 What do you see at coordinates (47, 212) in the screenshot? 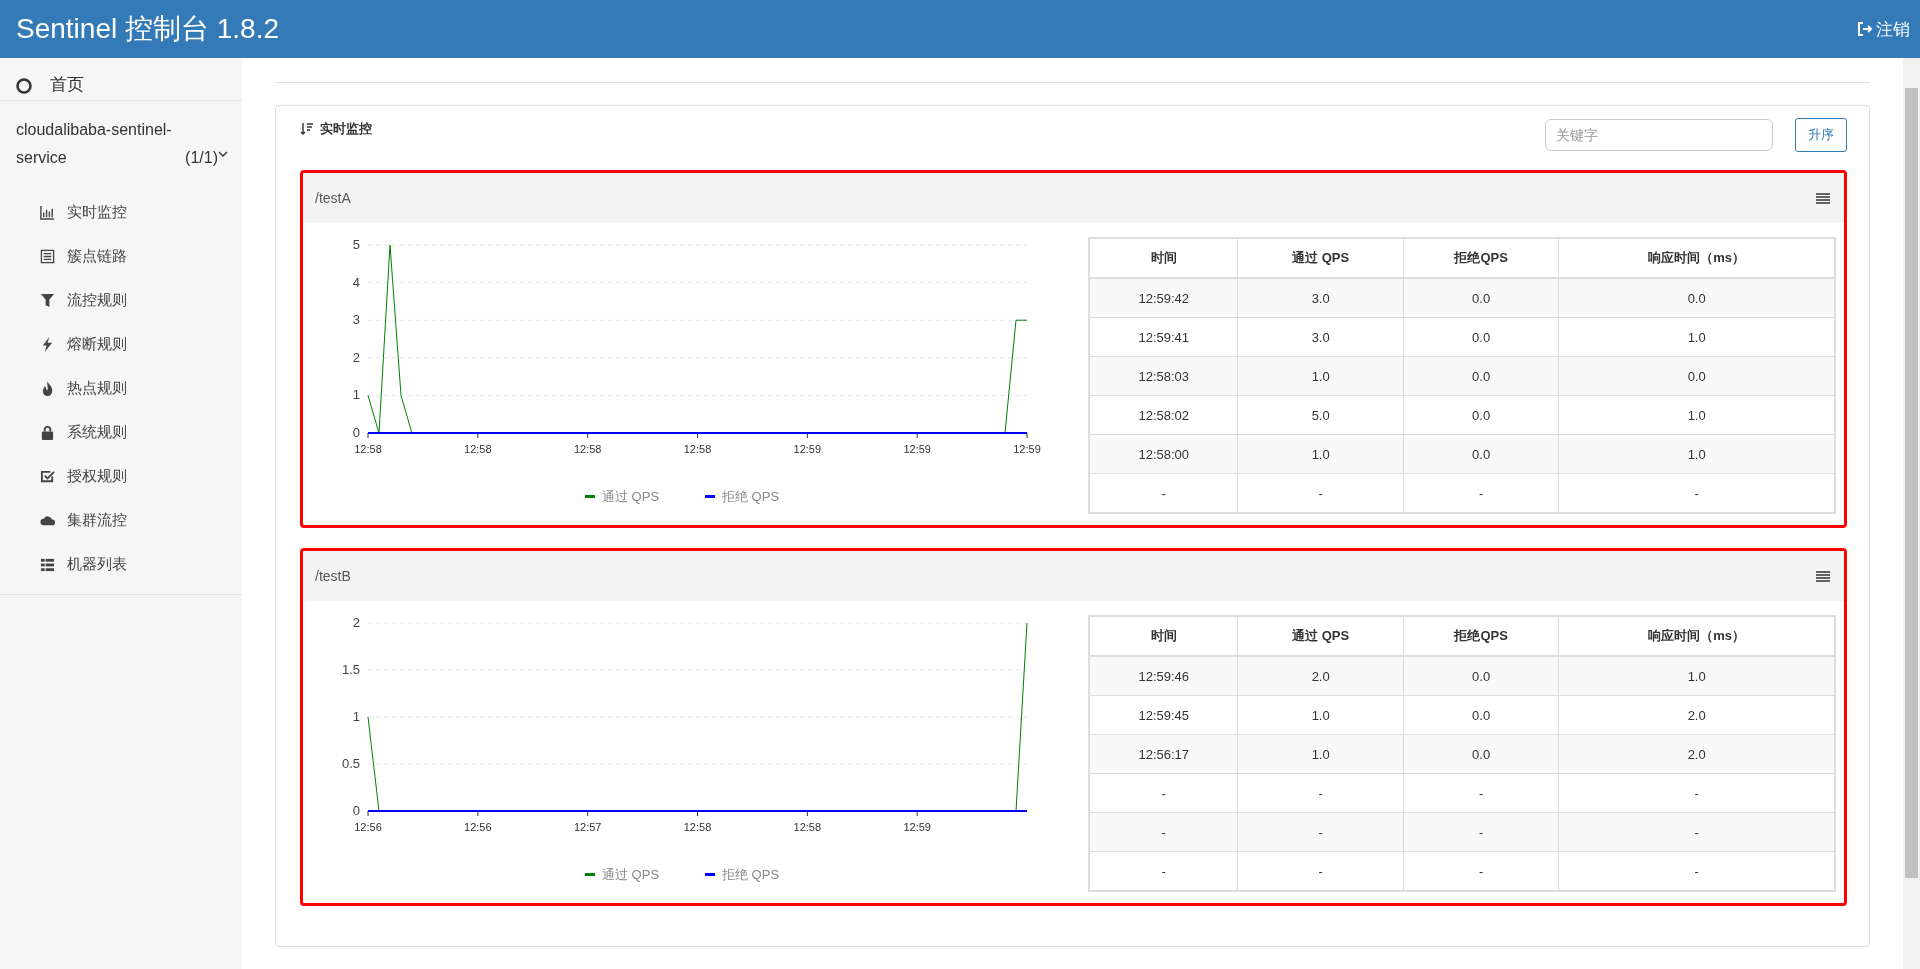
I see `bar-chart-icon` at bounding box center [47, 212].